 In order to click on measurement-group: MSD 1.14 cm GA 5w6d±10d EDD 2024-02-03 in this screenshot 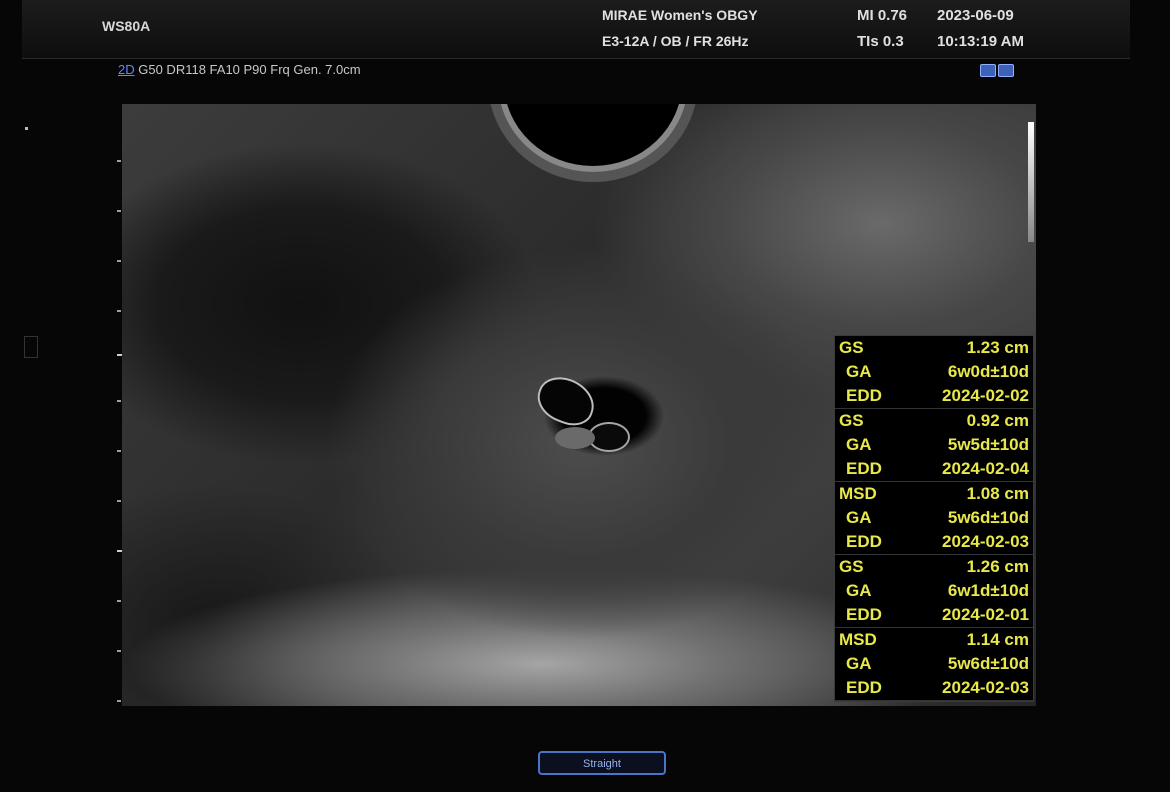, I will do `click(934, 664)`.